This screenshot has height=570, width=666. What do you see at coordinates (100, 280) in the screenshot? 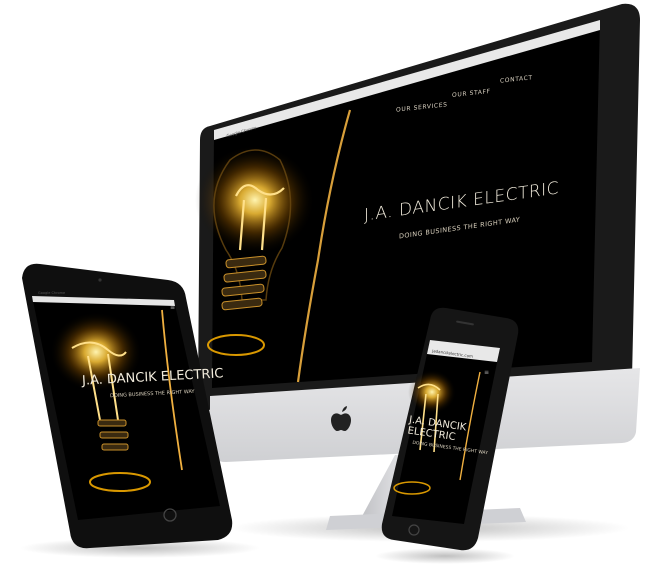
I see `tablet-camera` at bounding box center [100, 280].